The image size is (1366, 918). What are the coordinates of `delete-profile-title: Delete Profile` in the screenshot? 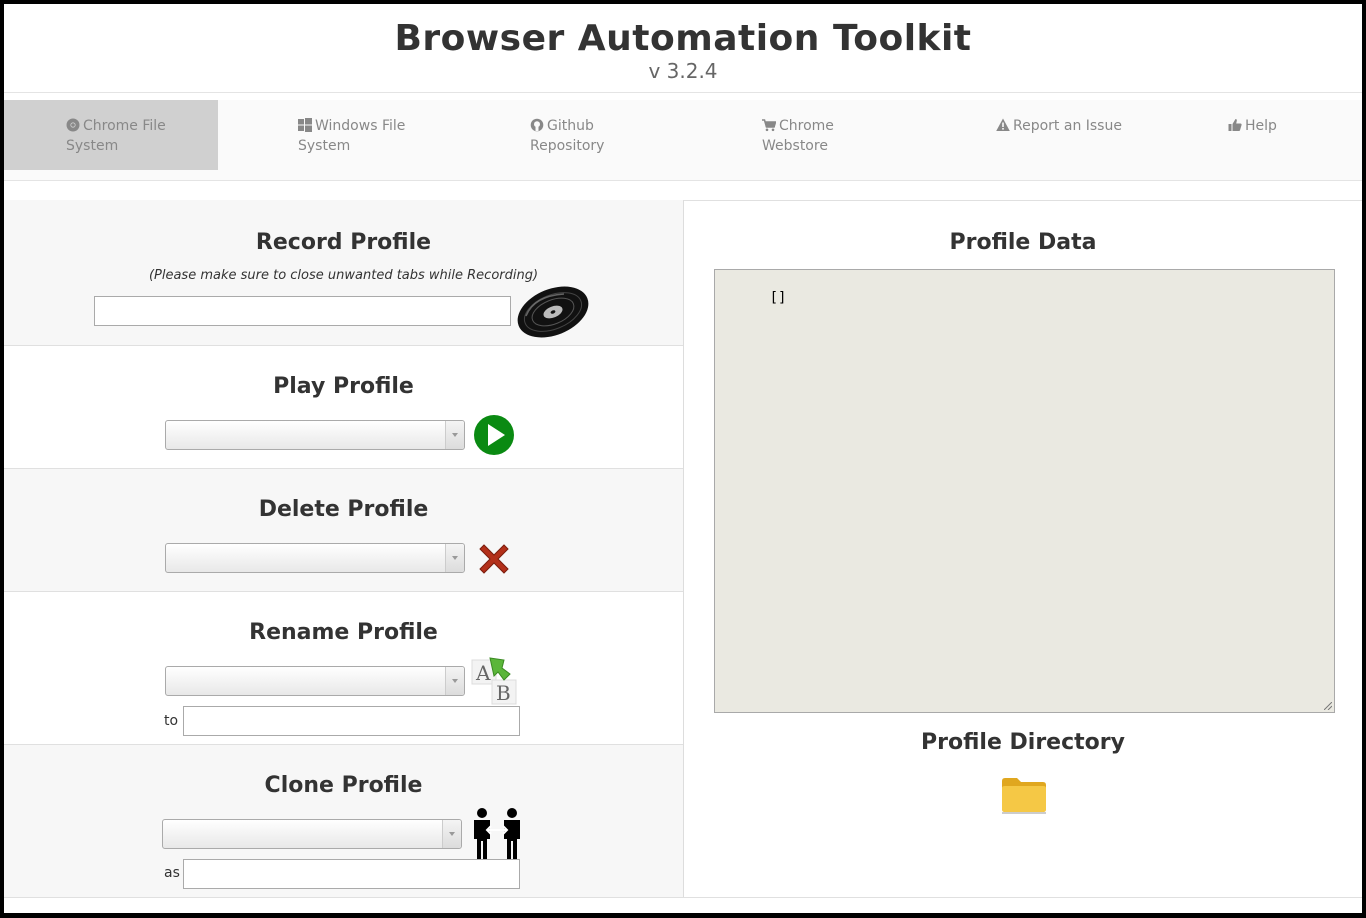 It's located at (343, 509).